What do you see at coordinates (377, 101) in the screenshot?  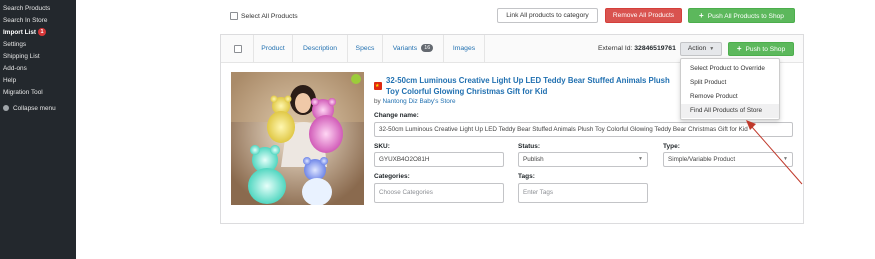 I see `by-label: by` at bounding box center [377, 101].